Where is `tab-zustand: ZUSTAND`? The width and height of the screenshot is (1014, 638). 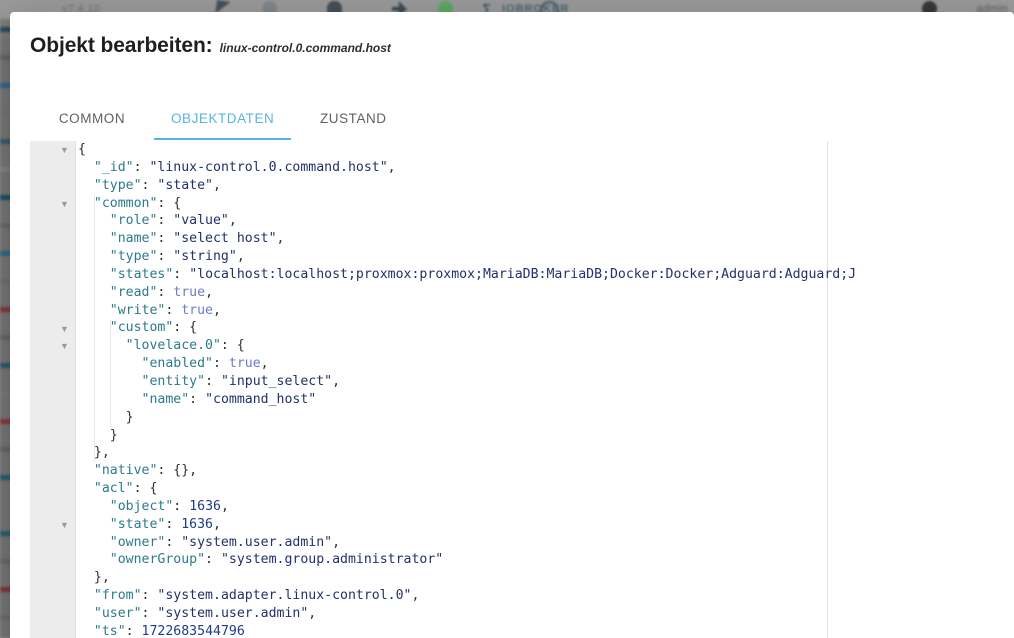
tab-zustand: ZUSTAND is located at coordinates (353, 118).